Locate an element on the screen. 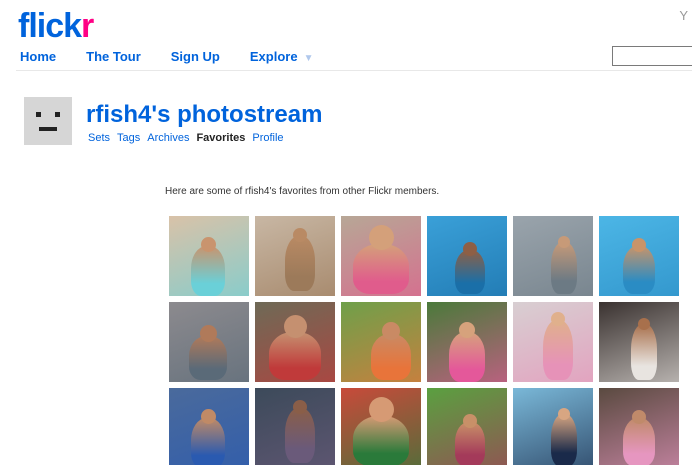  flickr-logo: flickr is located at coordinates (56, 26).